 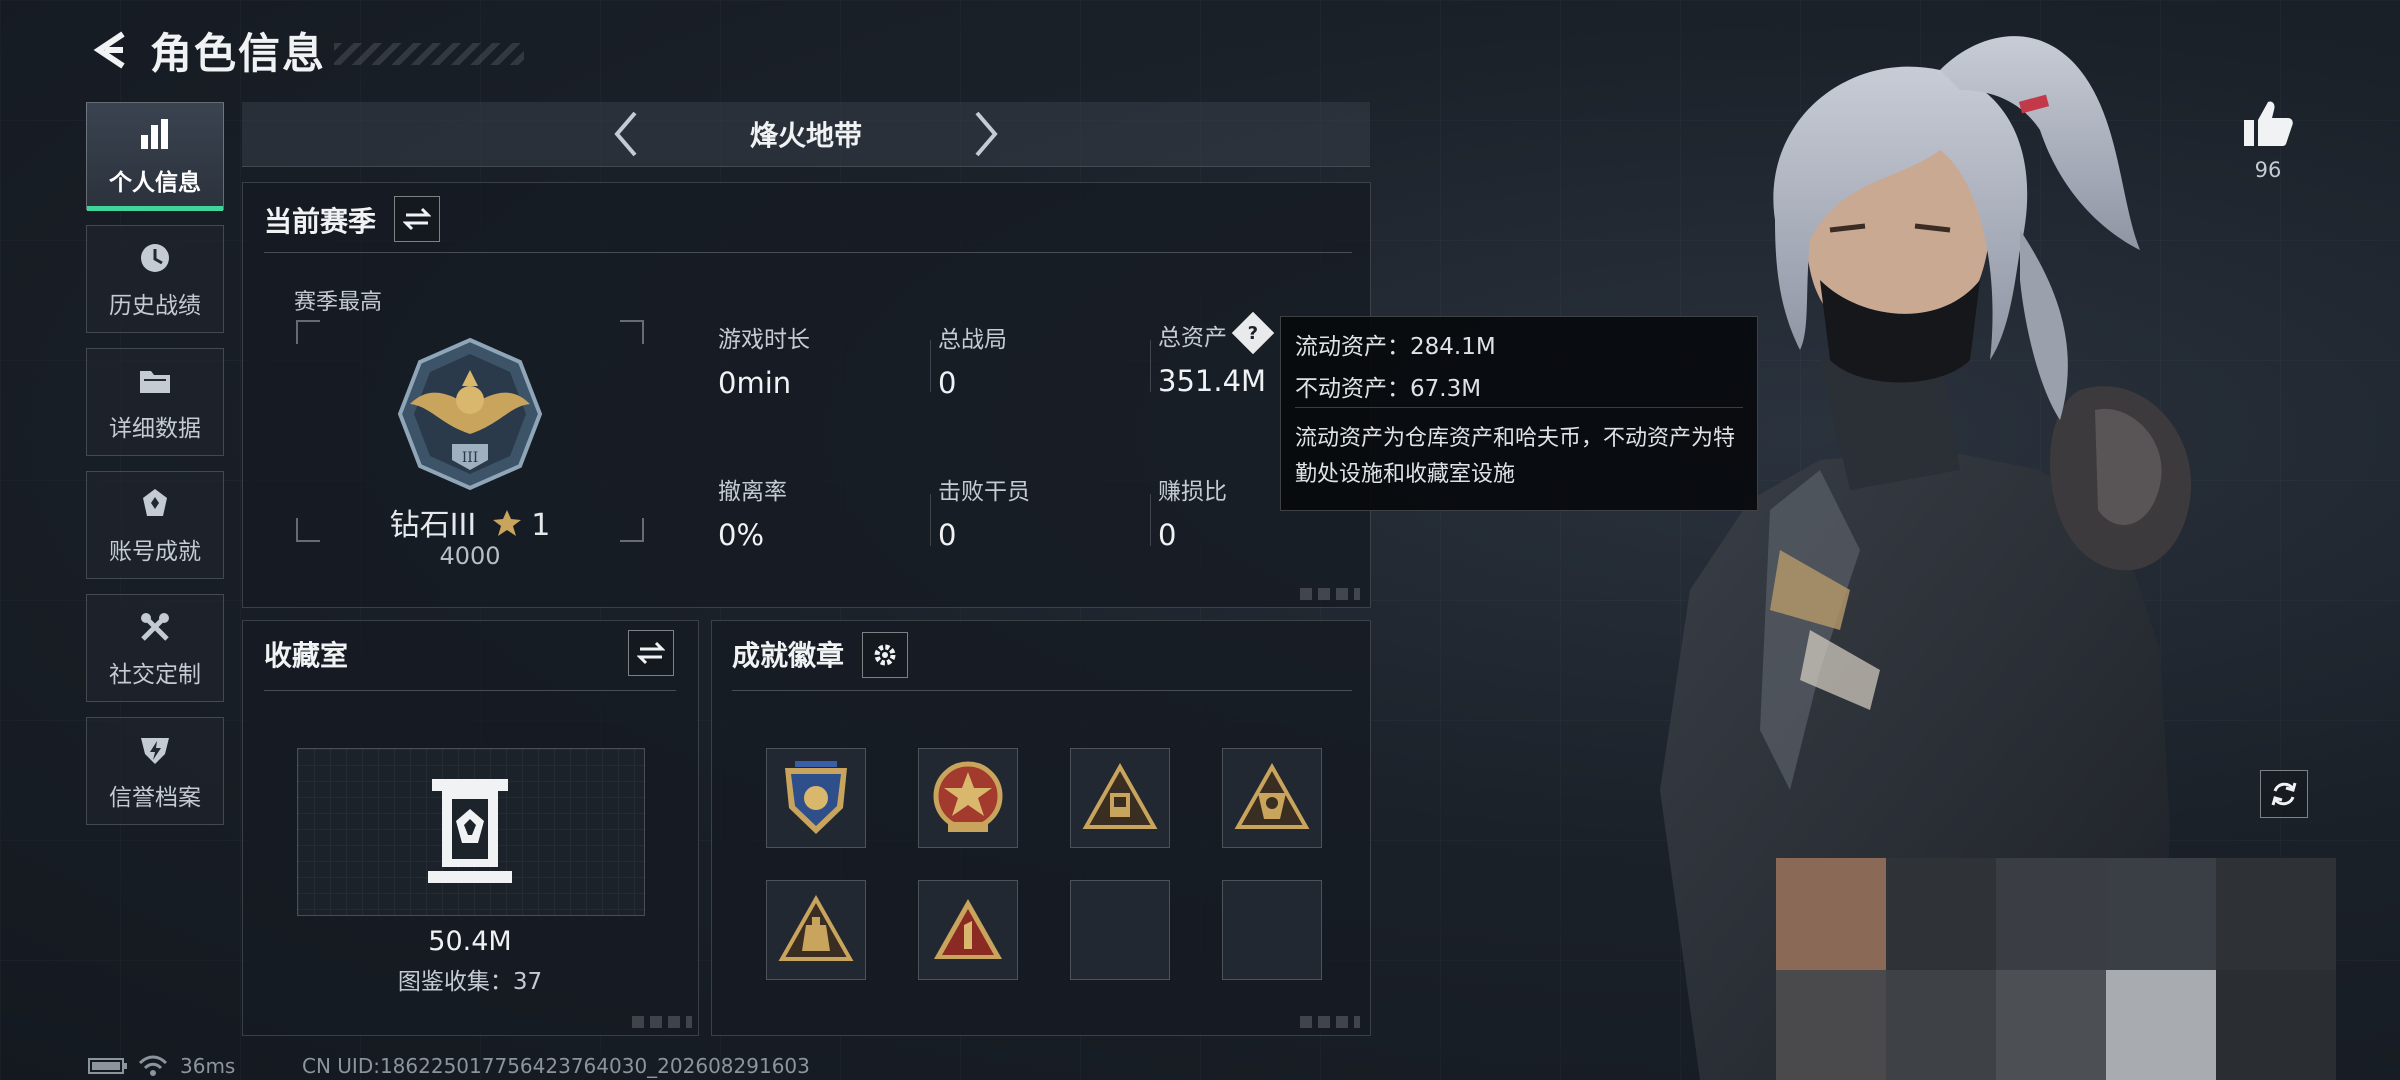 What do you see at coordinates (984, 492) in the screenshot?
I see `stat-label: 击败干员` at bounding box center [984, 492].